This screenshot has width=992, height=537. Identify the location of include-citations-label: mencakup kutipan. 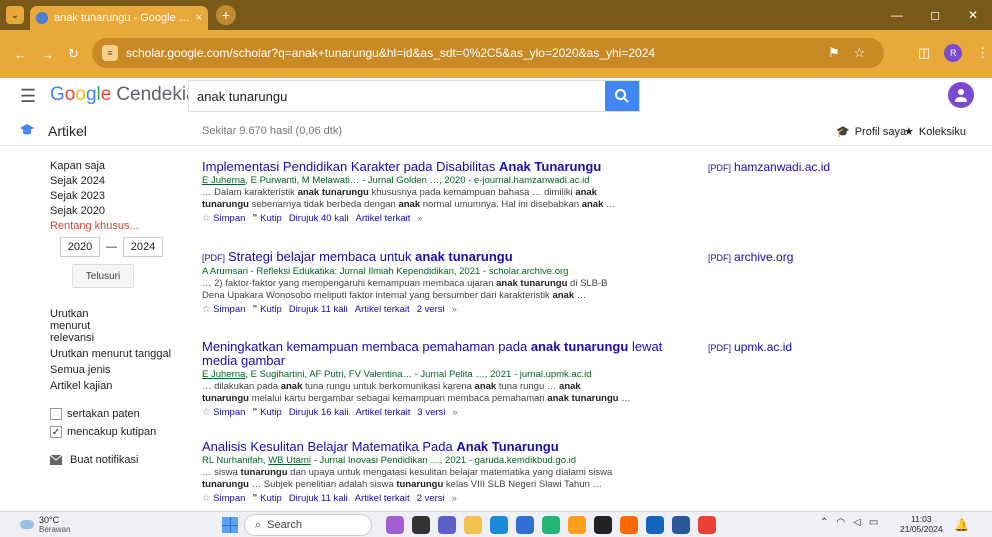
(112, 432).